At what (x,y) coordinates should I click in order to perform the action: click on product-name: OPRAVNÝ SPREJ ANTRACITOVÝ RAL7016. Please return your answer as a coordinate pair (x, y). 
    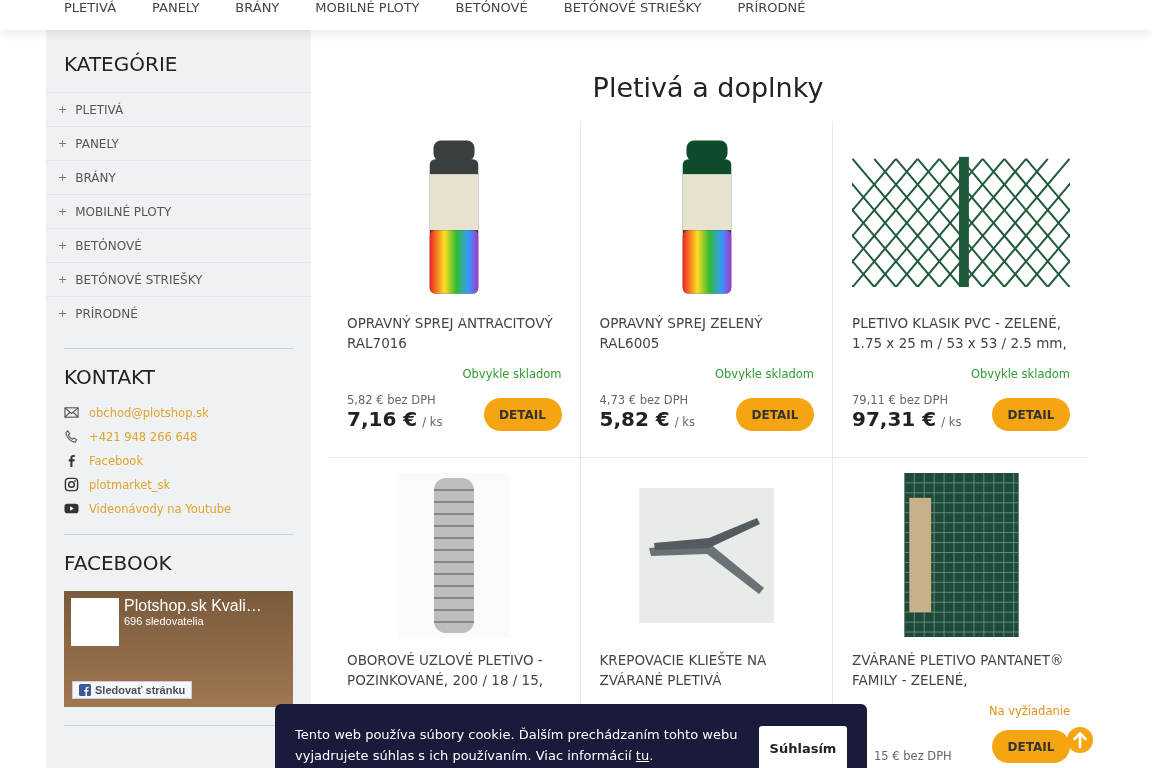
    Looking at the image, I should click on (454, 333).